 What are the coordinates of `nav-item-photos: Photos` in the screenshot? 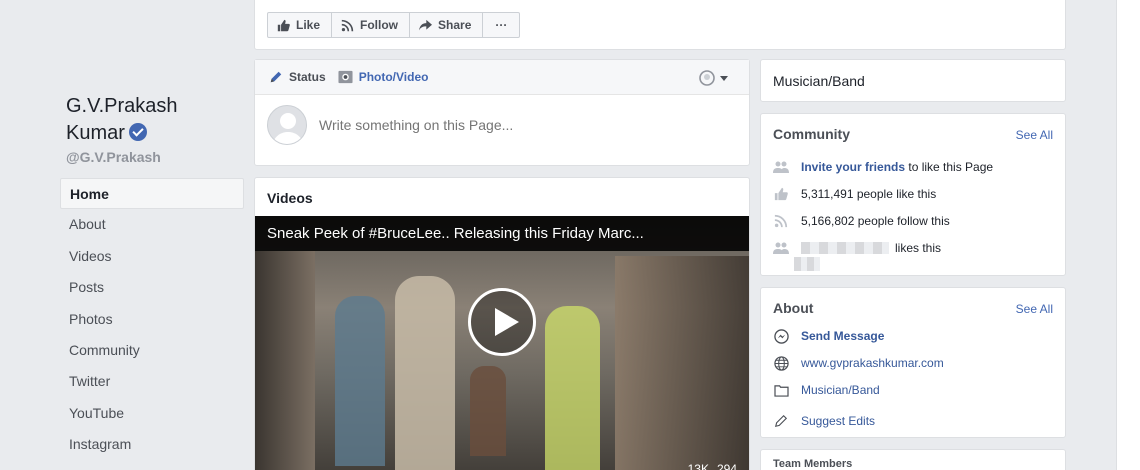 It's located at (152, 319).